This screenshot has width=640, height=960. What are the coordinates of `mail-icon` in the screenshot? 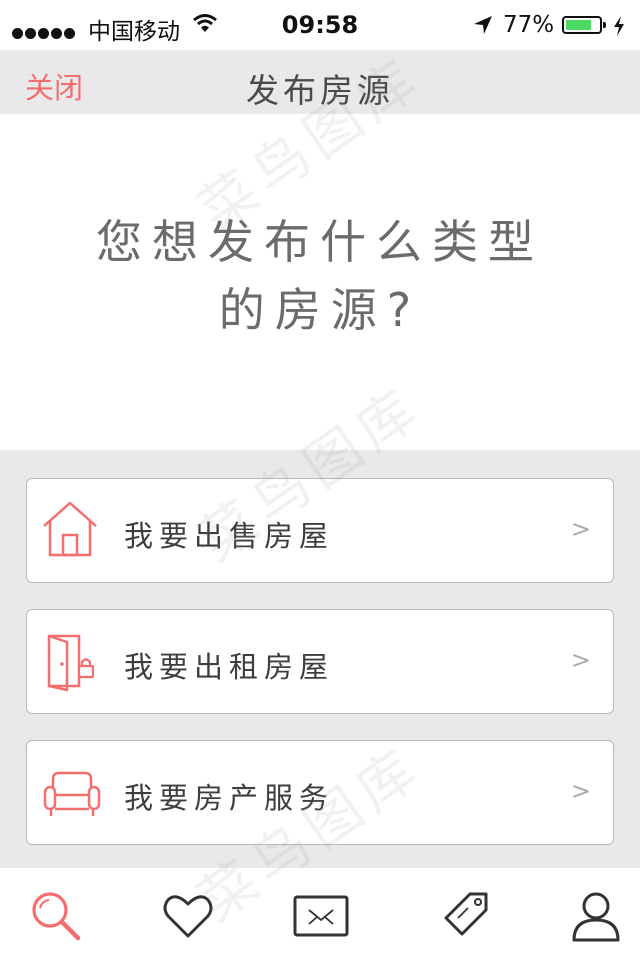 It's located at (321, 916).